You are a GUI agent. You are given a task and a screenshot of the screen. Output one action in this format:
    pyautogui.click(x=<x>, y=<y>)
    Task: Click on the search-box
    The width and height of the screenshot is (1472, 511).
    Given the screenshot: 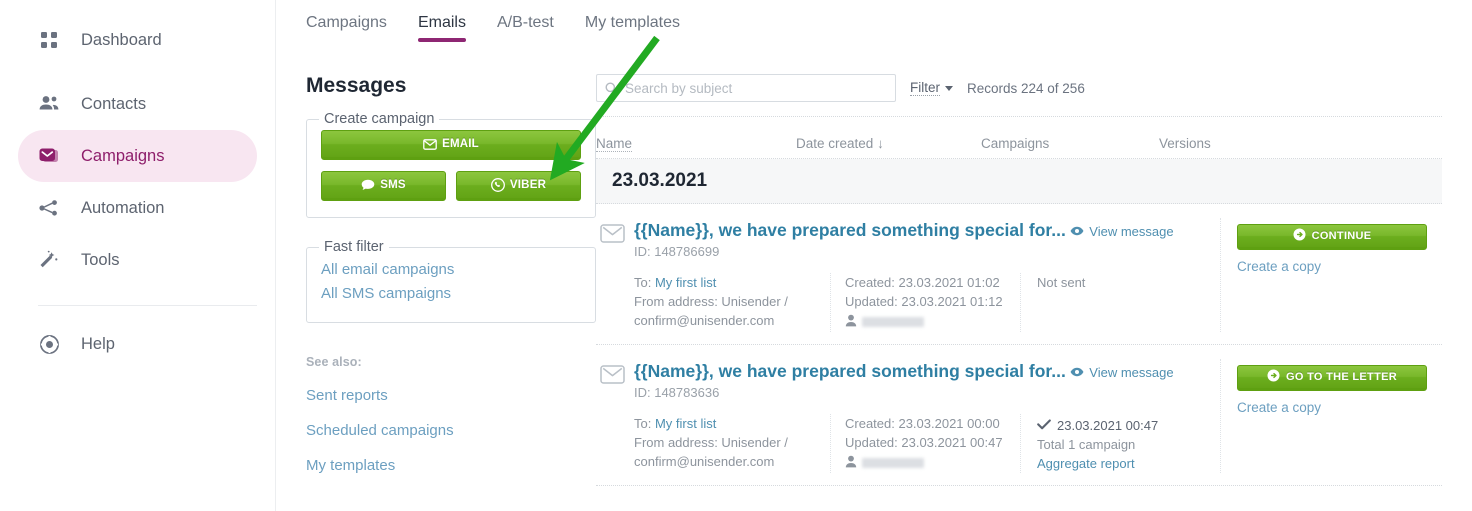 What is the action you would take?
    pyautogui.click(x=746, y=88)
    